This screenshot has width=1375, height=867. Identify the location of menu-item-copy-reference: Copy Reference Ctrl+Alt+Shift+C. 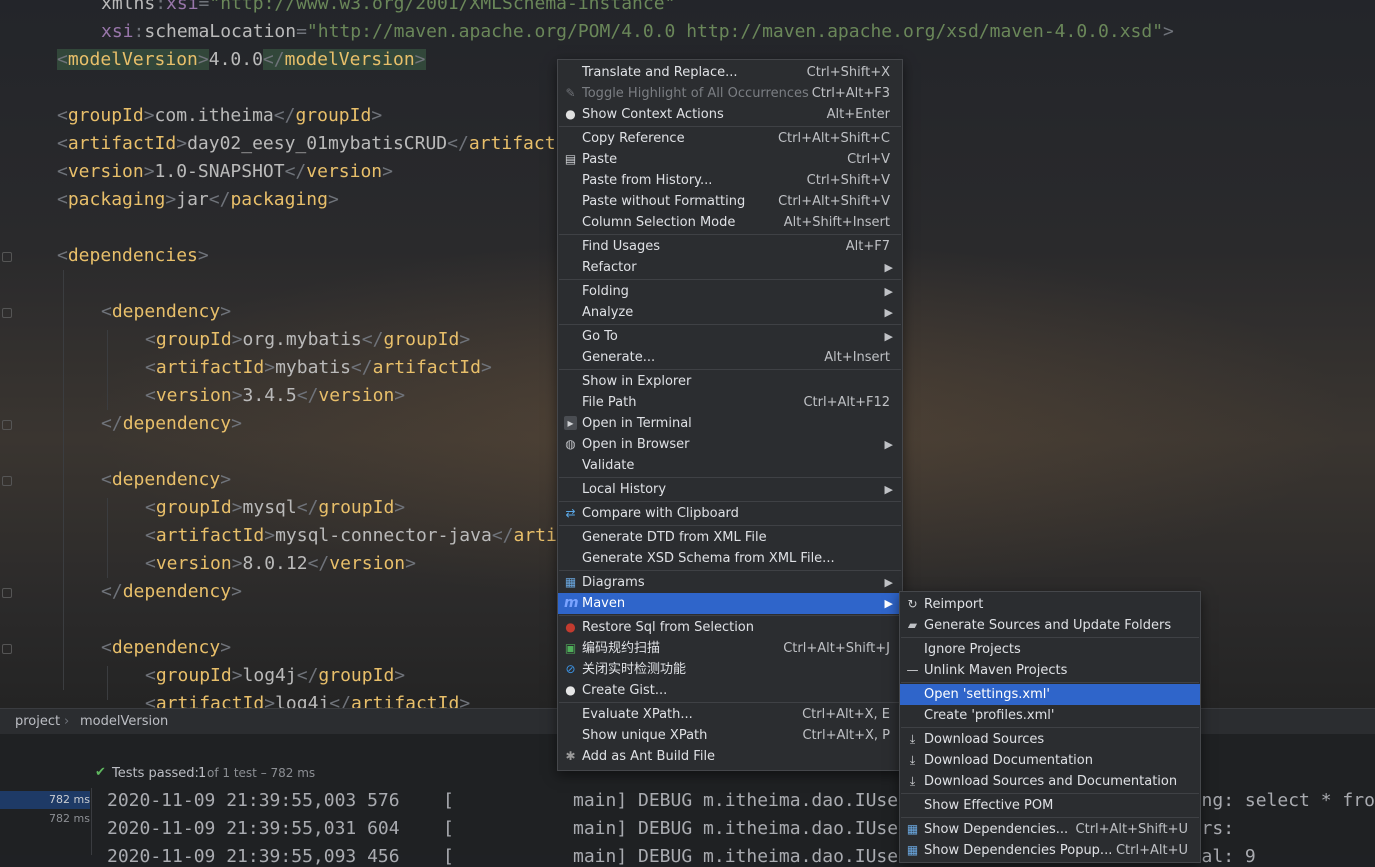
(730, 138).